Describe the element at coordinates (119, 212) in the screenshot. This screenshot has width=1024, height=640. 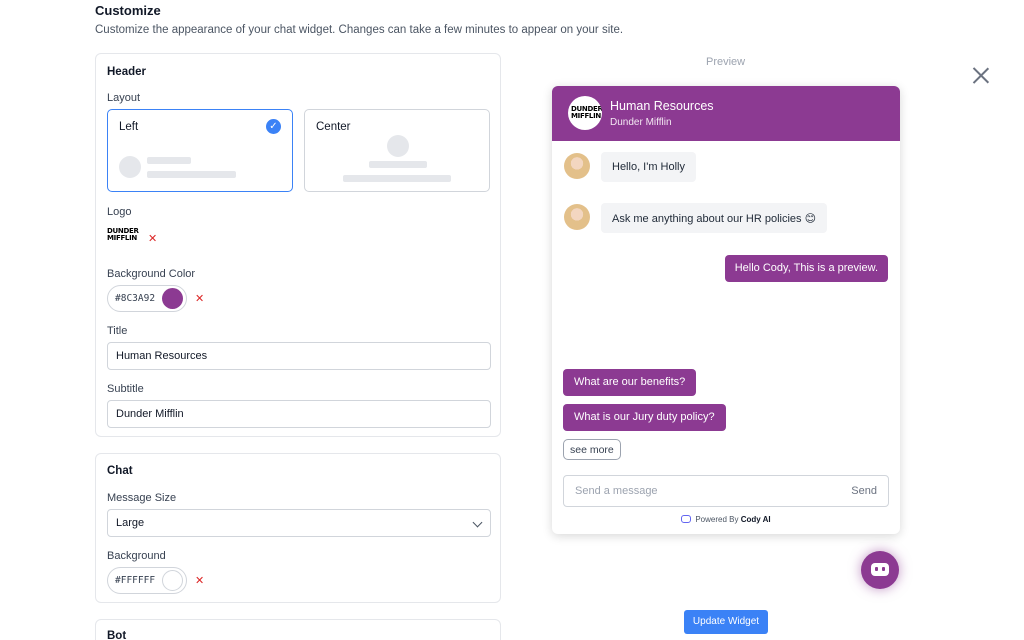
I see `logo-label: Logo` at that location.